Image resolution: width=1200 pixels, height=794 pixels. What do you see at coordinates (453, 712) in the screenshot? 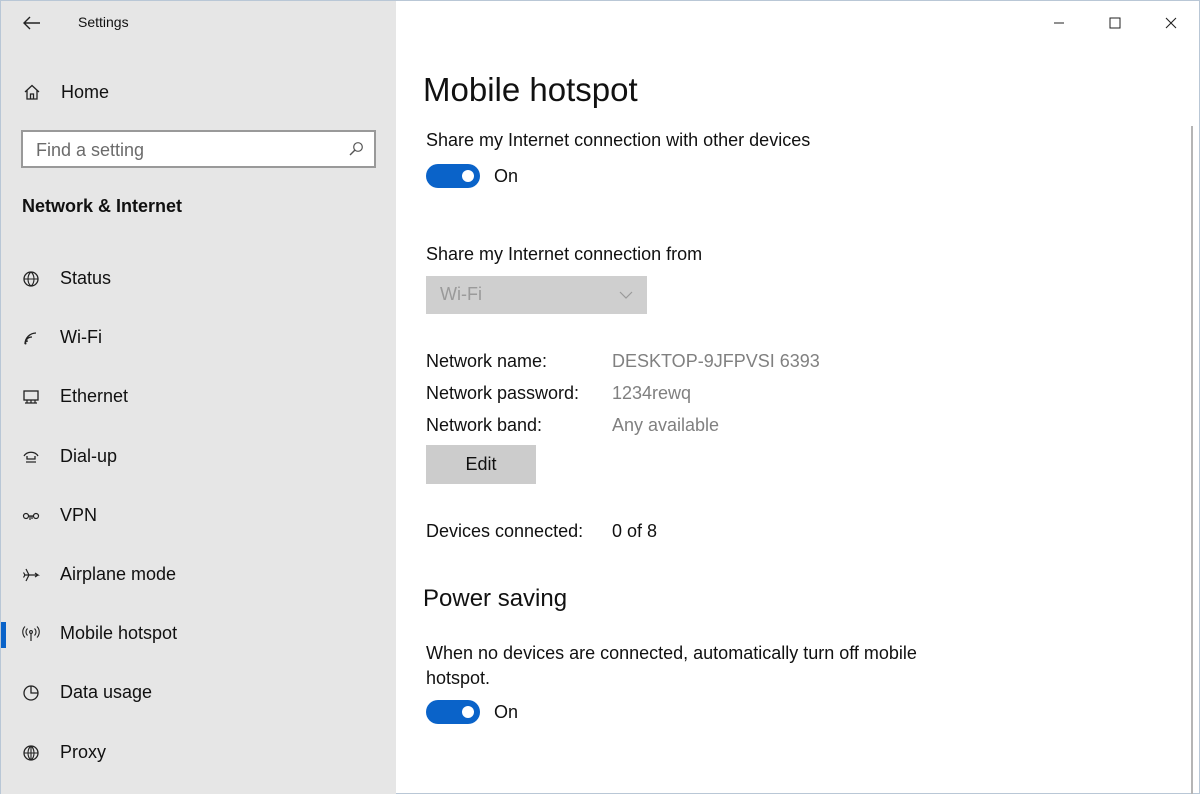
I see `power-saving-toggle` at bounding box center [453, 712].